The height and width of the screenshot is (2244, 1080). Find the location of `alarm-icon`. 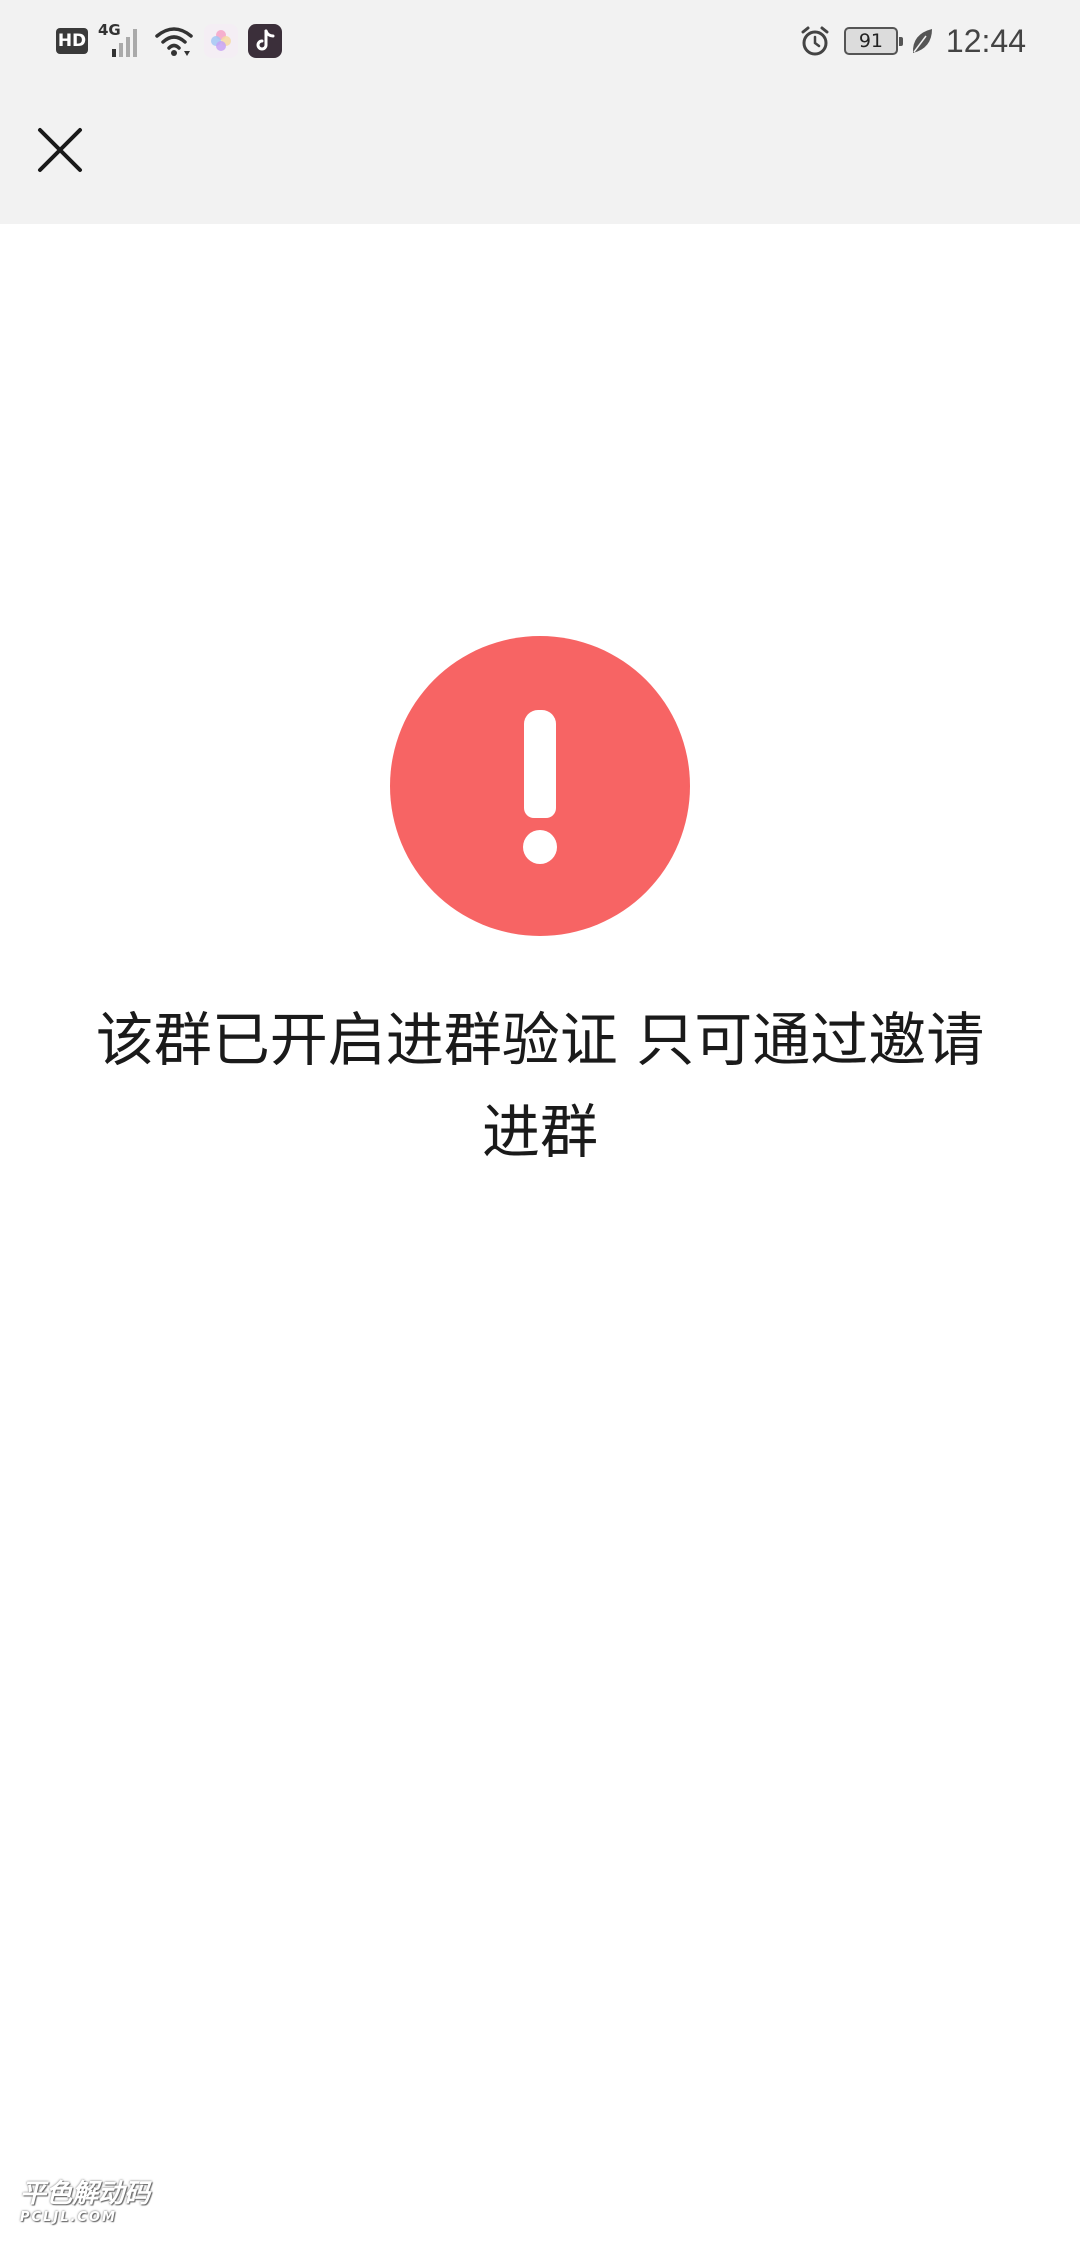

alarm-icon is located at coordinates (815, 41).